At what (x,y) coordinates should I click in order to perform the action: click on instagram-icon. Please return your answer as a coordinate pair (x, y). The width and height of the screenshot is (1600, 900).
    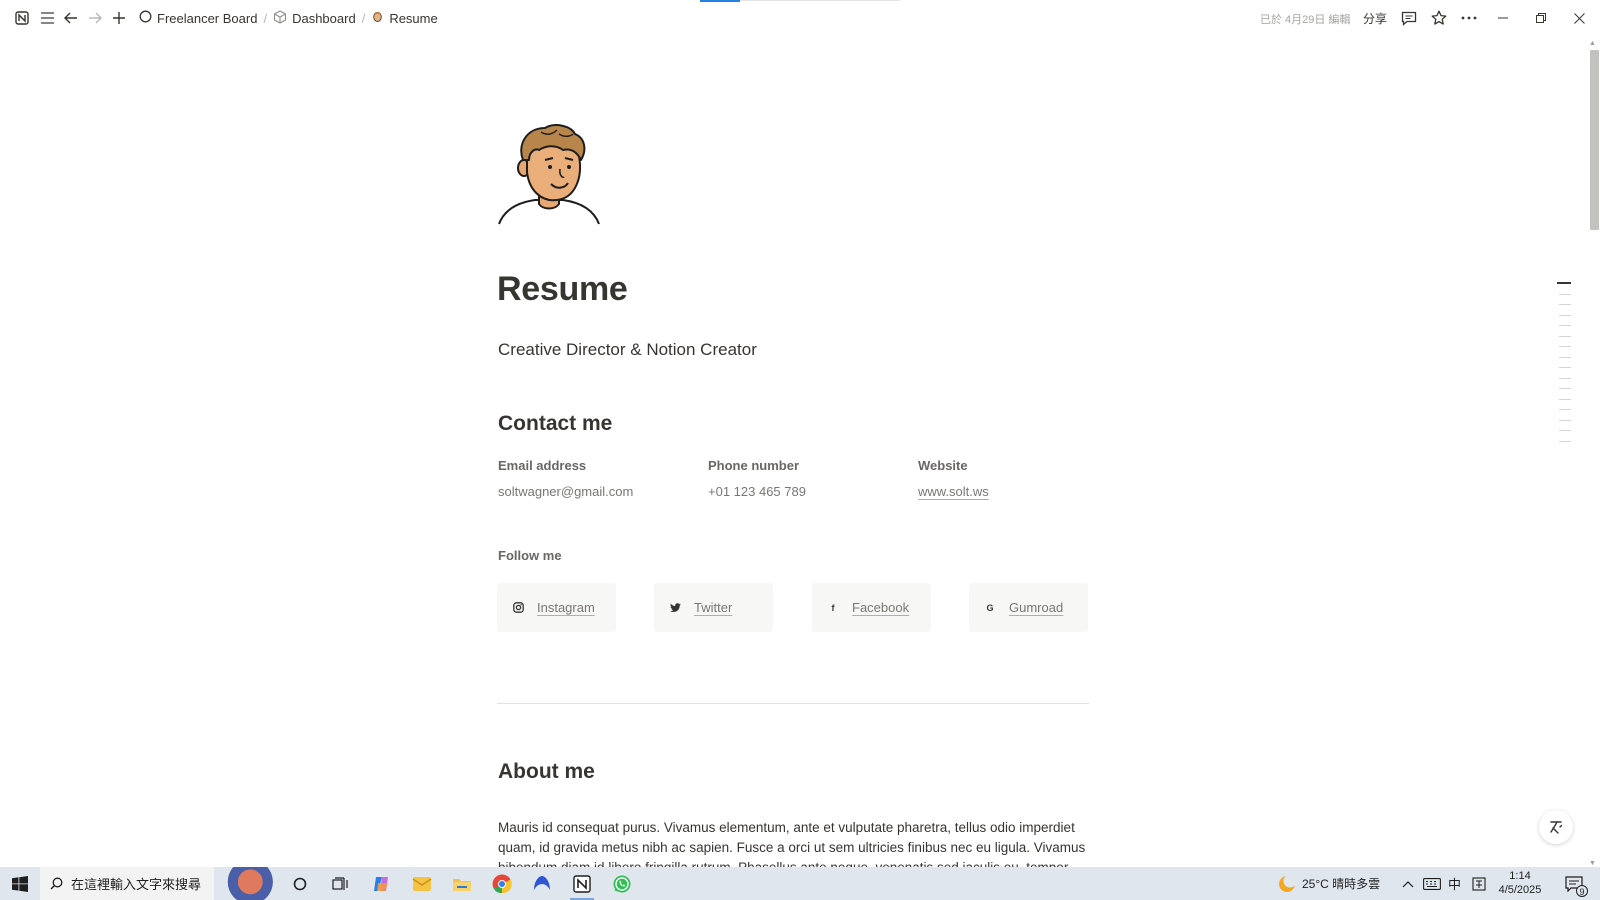
    Looking at the image, I should click on (518, 608).